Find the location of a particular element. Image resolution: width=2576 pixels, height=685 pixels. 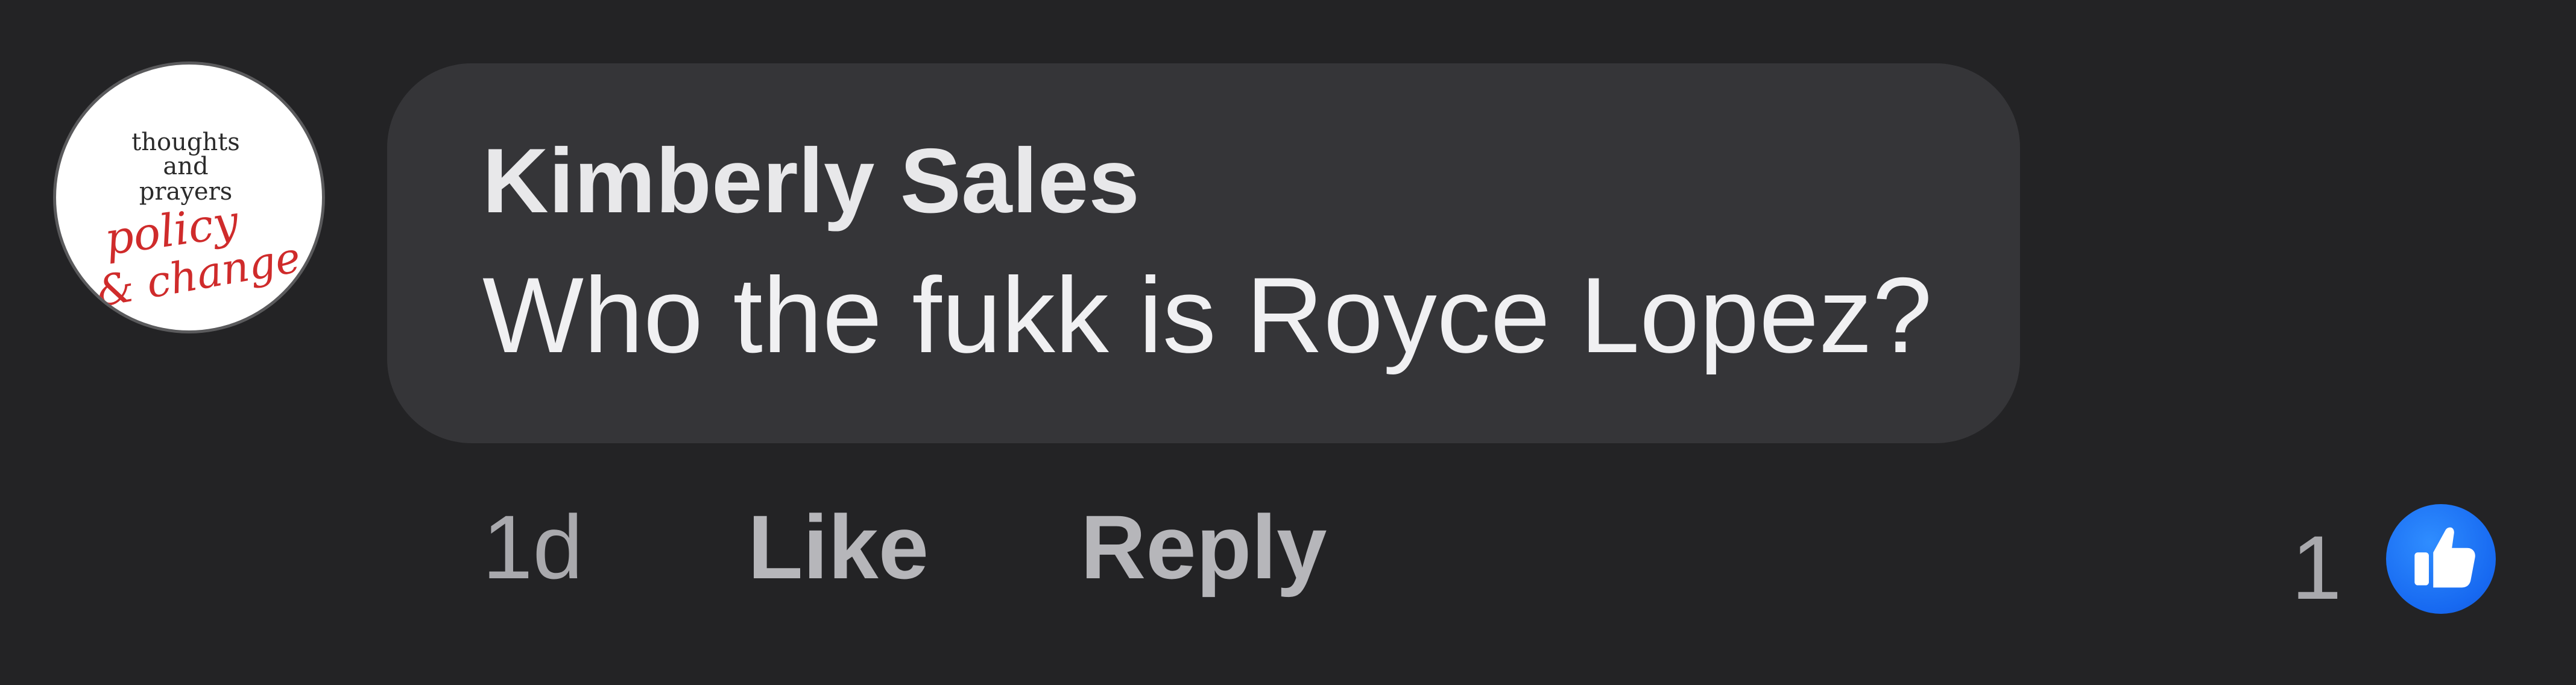

like-button: Like is located at coordinates (838, 547).